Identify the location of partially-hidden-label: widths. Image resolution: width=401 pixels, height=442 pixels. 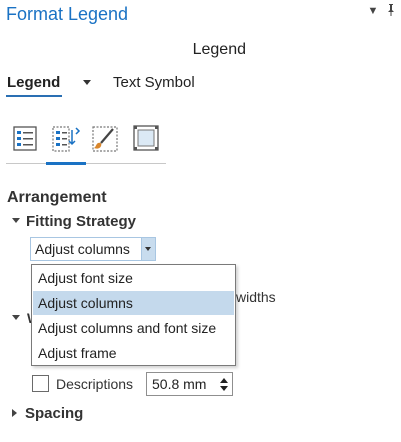
(256, 297).